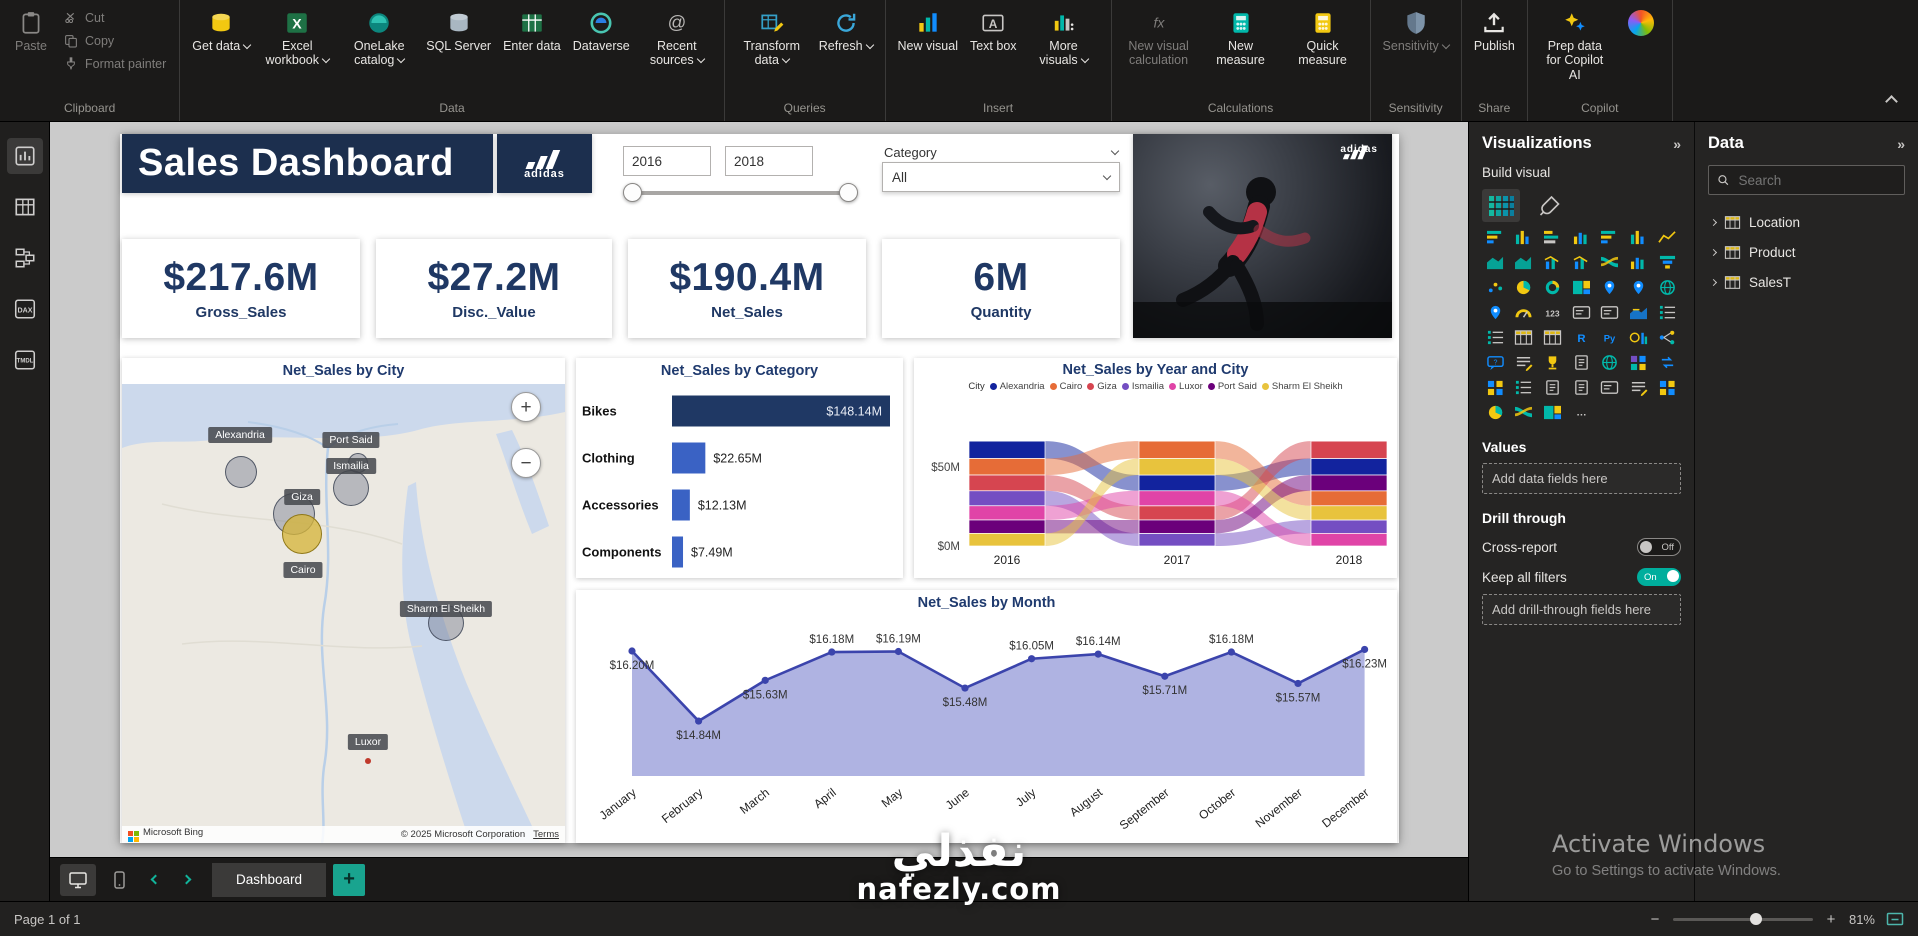 The width and height of the screenshot is (1918, 936). Describe the element at coordinates (1816, 180) in the screenshot. I see `search-input` at that location.